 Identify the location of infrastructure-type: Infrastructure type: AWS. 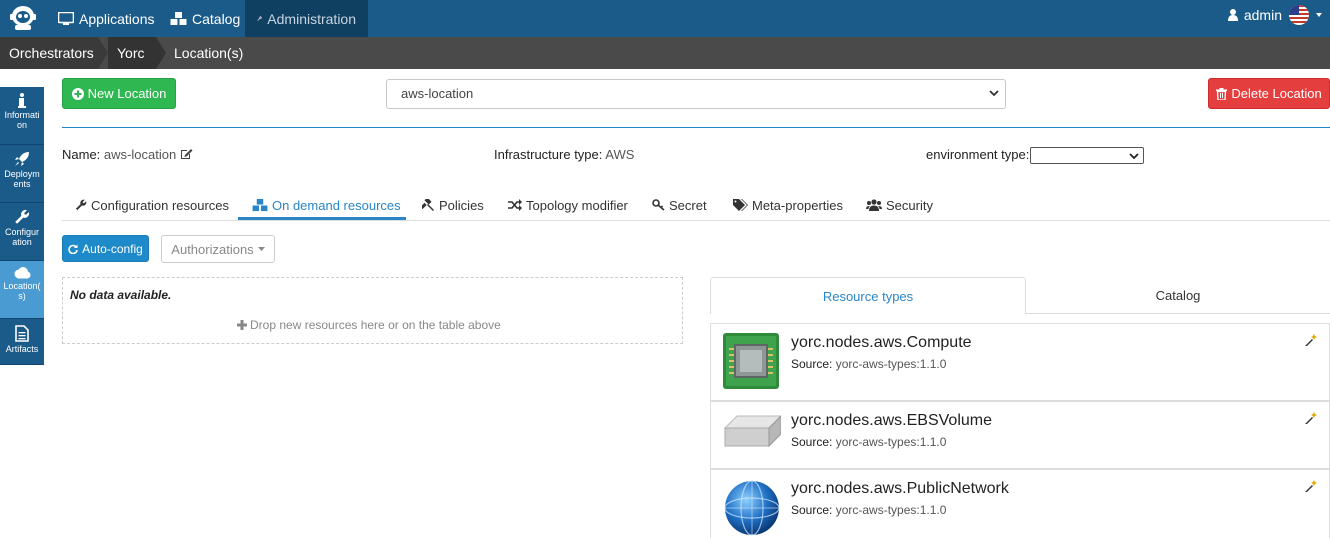
(564, 154).